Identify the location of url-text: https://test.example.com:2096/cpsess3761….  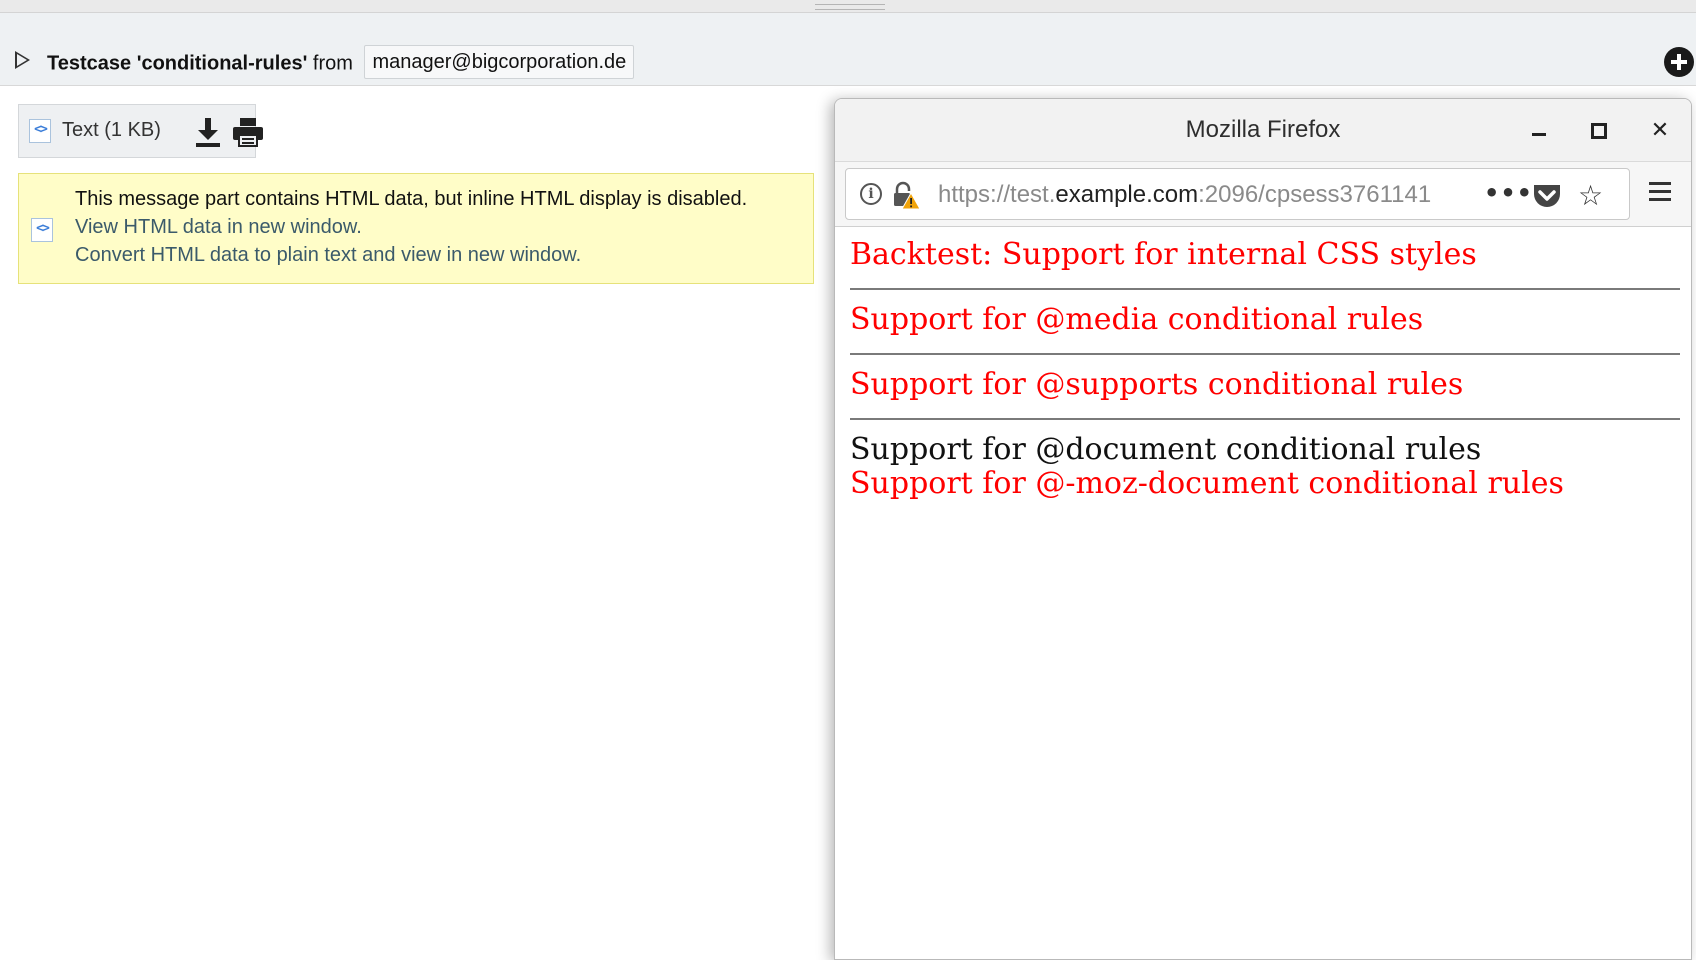
(1198, 195).